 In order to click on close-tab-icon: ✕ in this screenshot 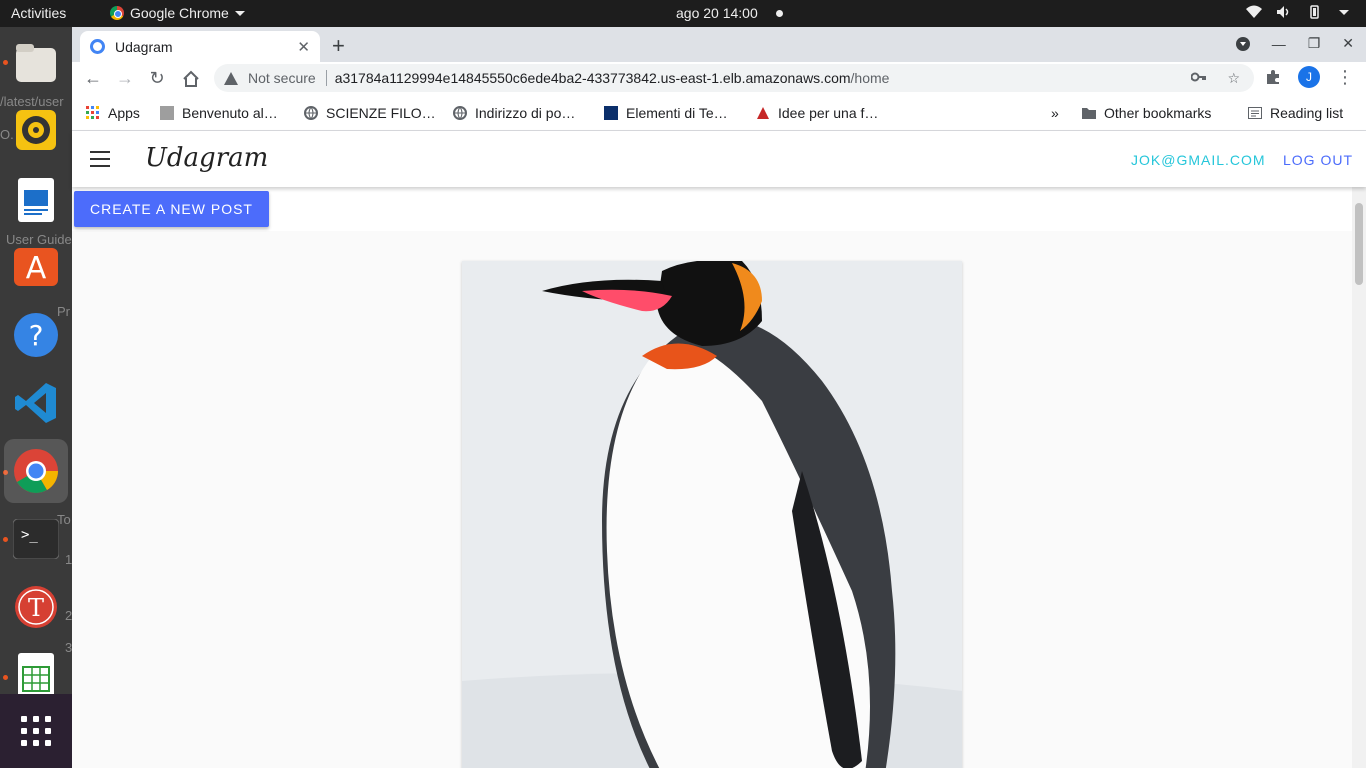, I will do `click(303, 47)`.